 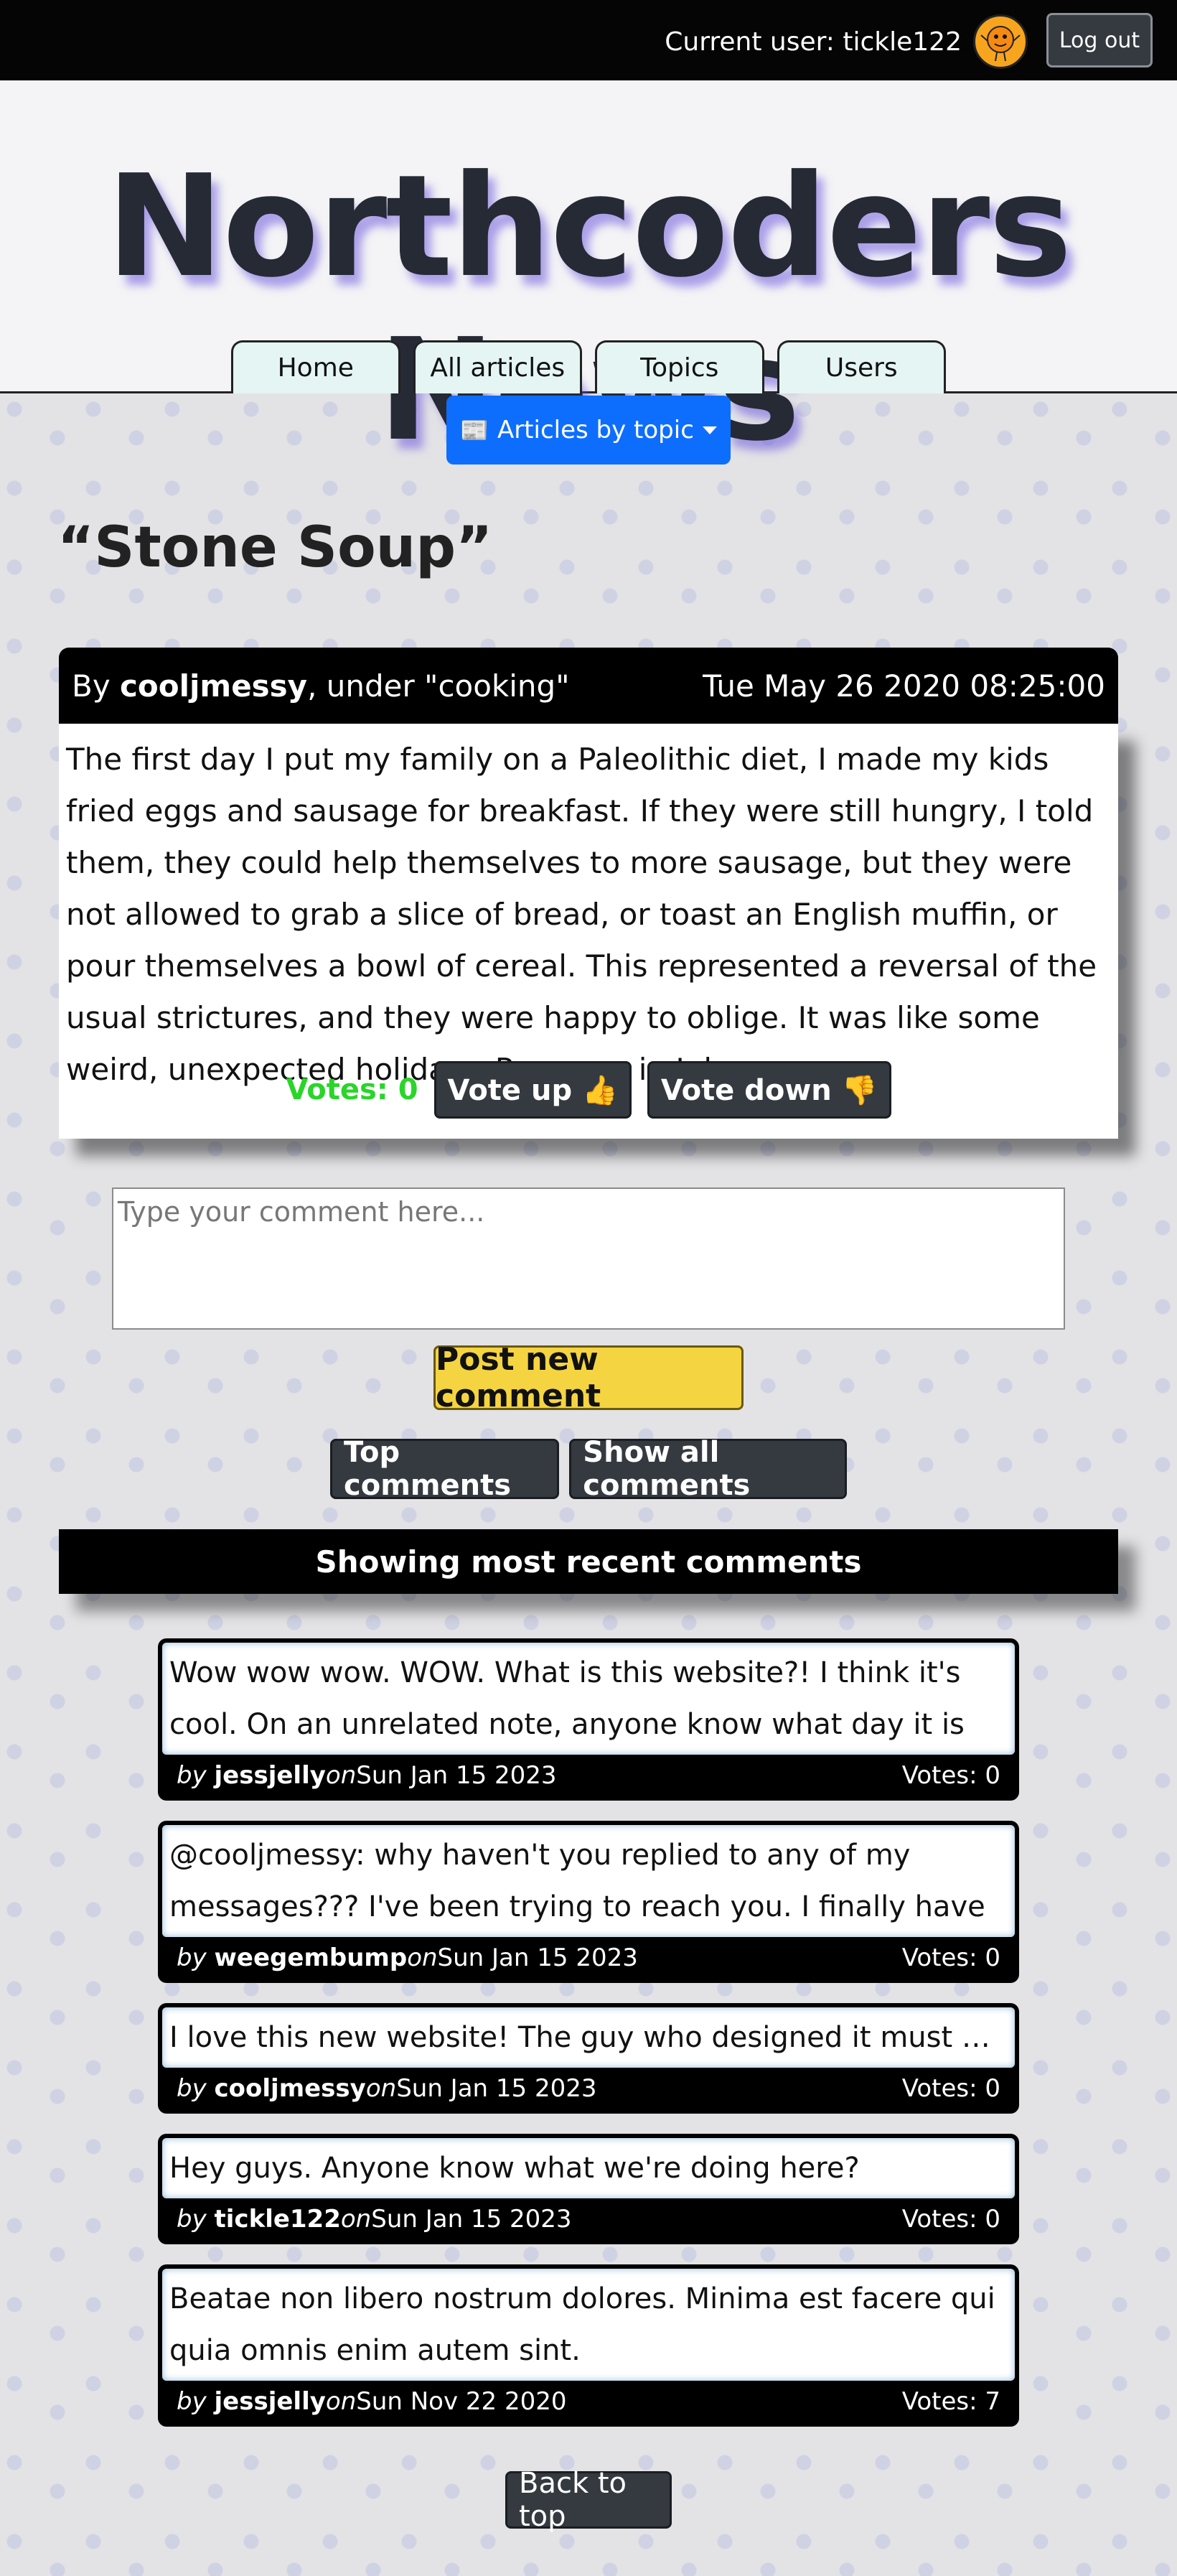 I want to click on article-byline: By cooljmessy, under "cooking", so click(x=321, y=686).